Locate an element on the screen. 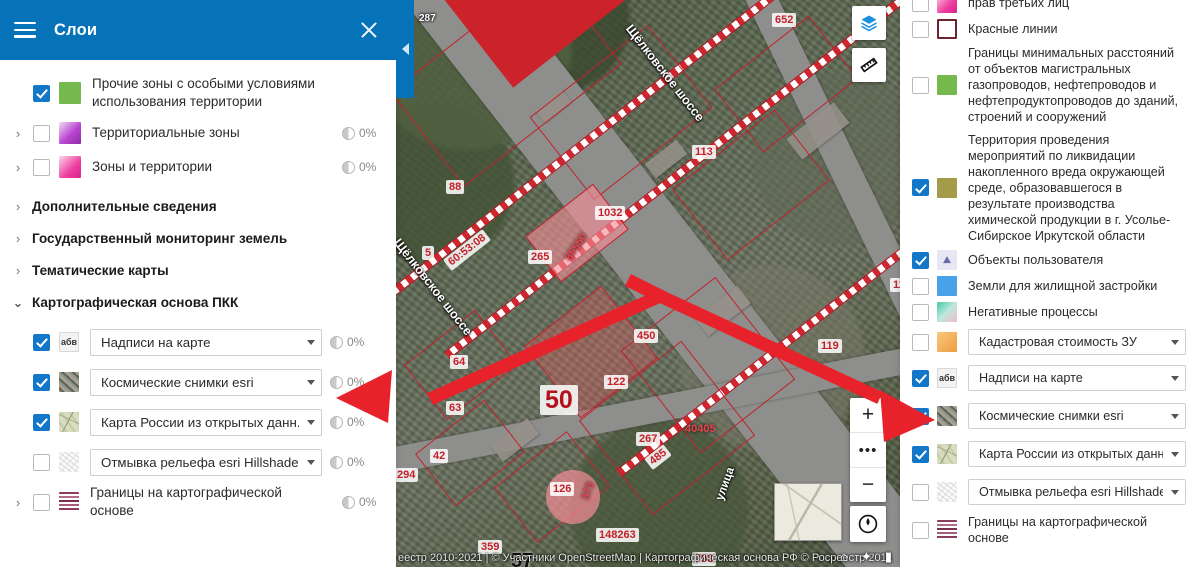  layer-row-esri-satellite: Космические снимки esri is located at coordinates (1049, 416).